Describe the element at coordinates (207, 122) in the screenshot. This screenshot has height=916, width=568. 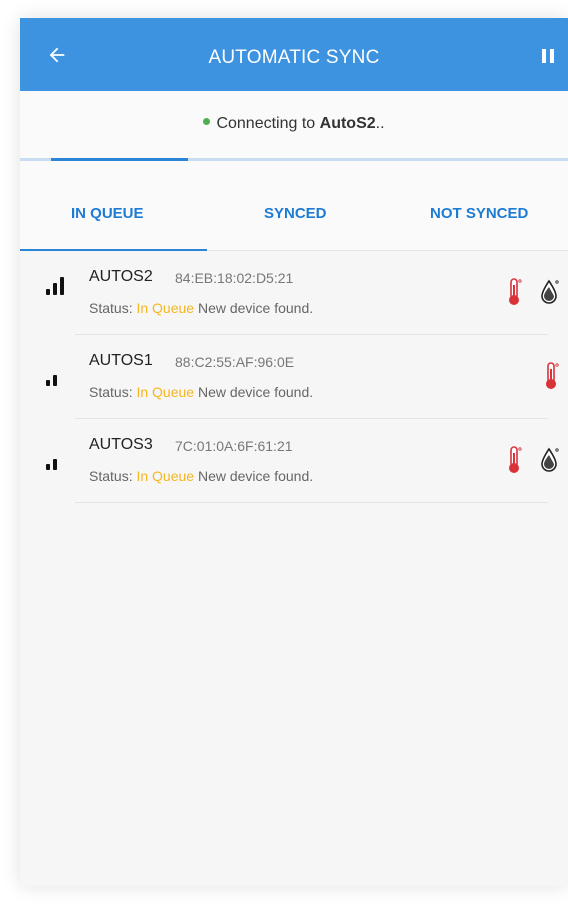
I see `connected-dot-icon` at that location.